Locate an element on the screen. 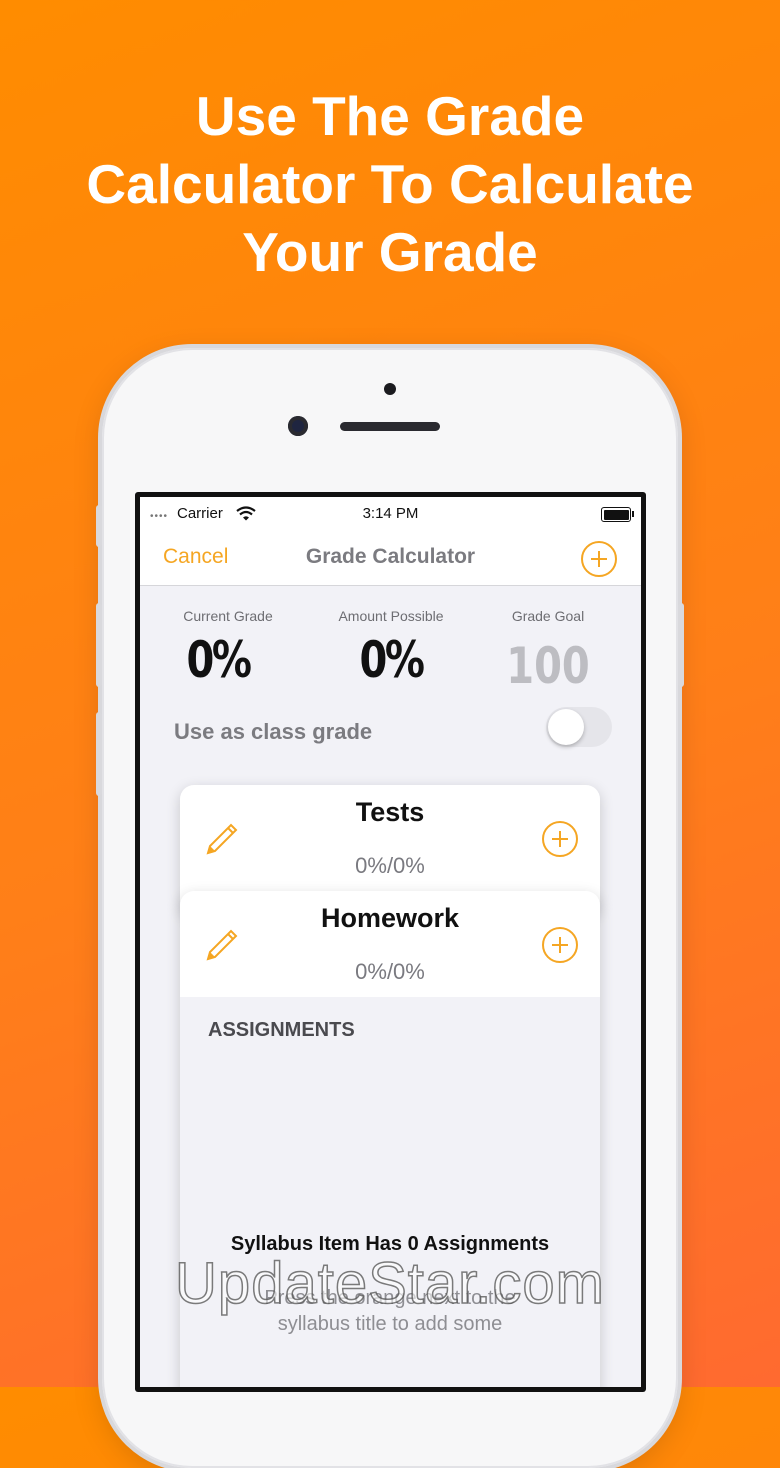 This screenshot has height=1468, width=780. toggle-knob is located at coordinates (566, 727).